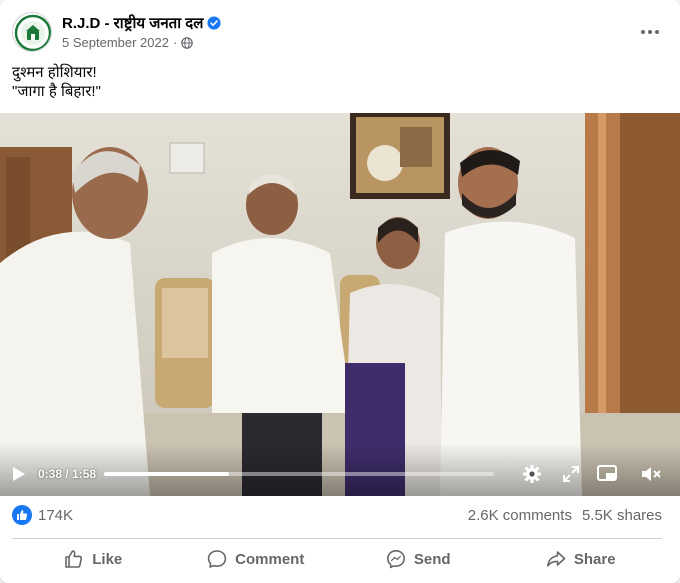 Image resolution: width=680 pixels, height=583 pixels. I want to click on miniplayer-icon, so click(607, 473).